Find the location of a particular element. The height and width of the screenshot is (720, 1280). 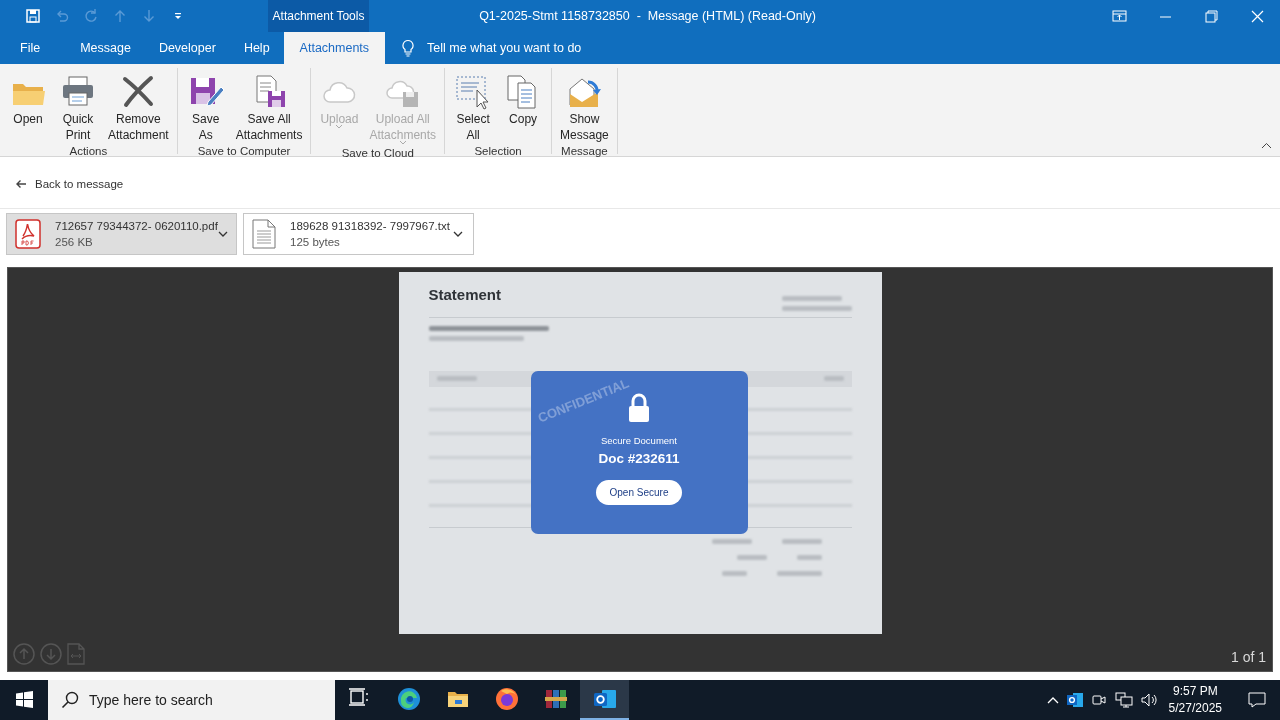

attachment-size: 125 bytes is located at coordinates (315, 243).